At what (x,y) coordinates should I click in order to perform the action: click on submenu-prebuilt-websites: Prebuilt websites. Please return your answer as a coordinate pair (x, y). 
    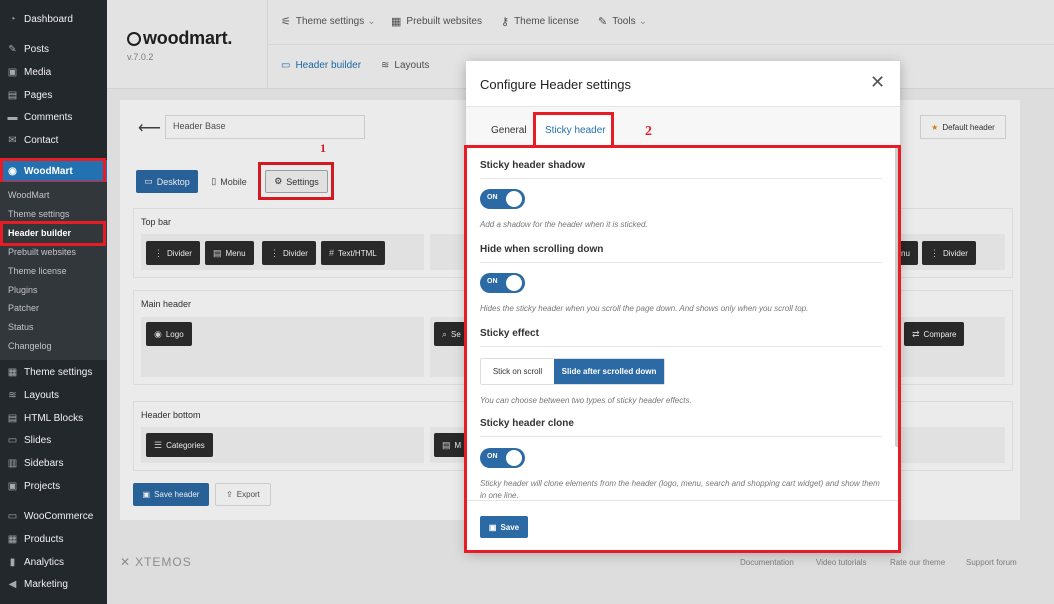
    Looking at the image, I should click on (53, 251).